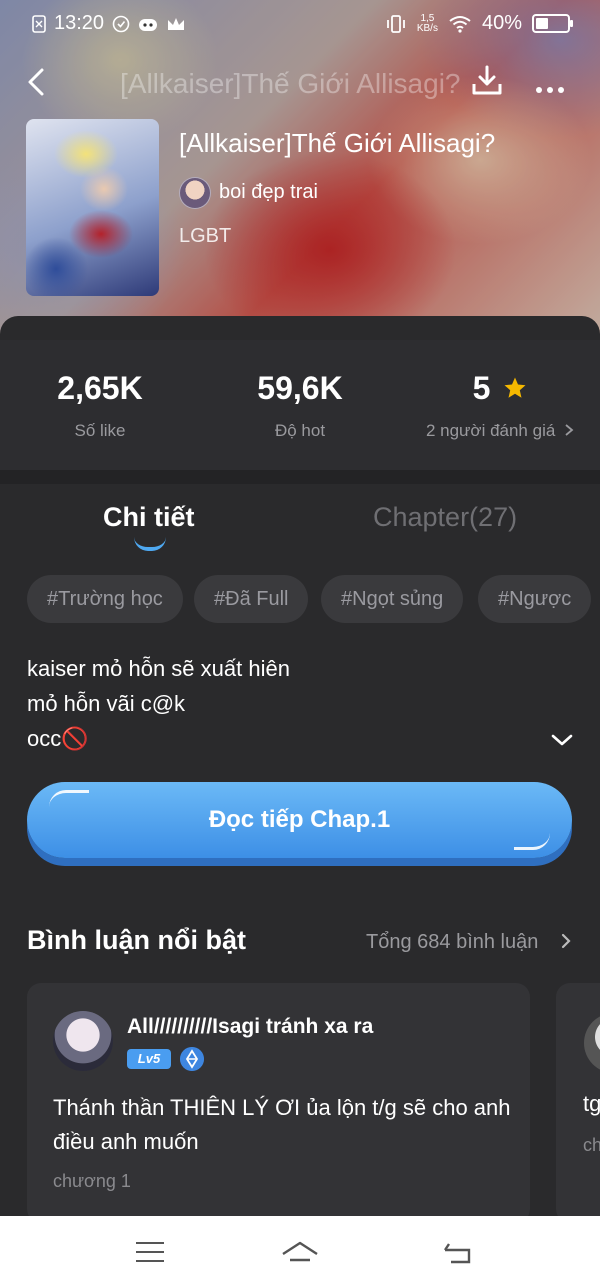 The image size is (600, 1287). What do you see at coordinates (300, 524) in the screenshot?
I see `tab-bar: Chi tiết Chapter(27)` at bounding box center [300, 524].